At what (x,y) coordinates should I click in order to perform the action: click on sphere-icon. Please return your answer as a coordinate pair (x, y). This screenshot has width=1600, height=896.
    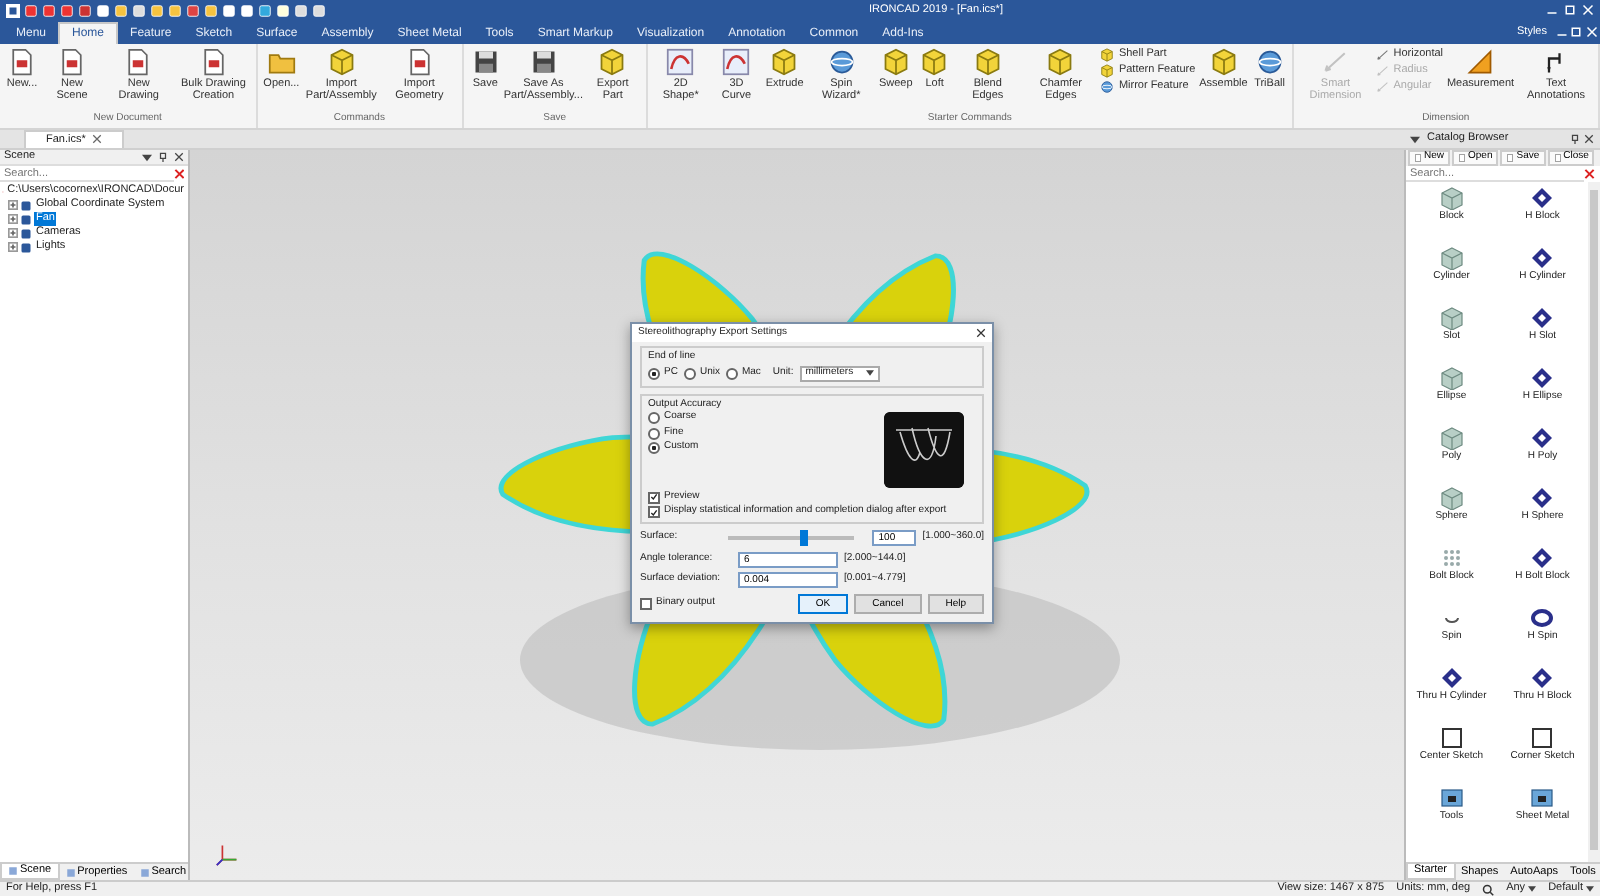
    Looking at the image, I should click on (1107, 87).